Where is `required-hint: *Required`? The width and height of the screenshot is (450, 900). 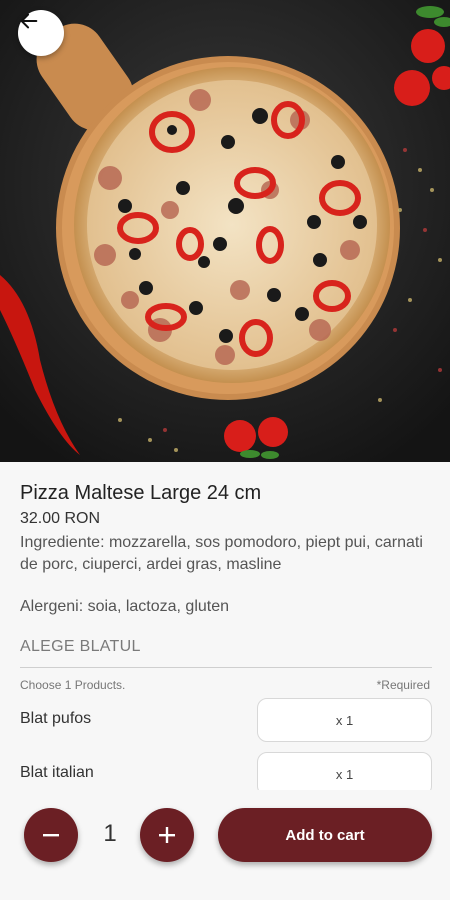
required-hint: *Required is located at coordinates (403, 685).